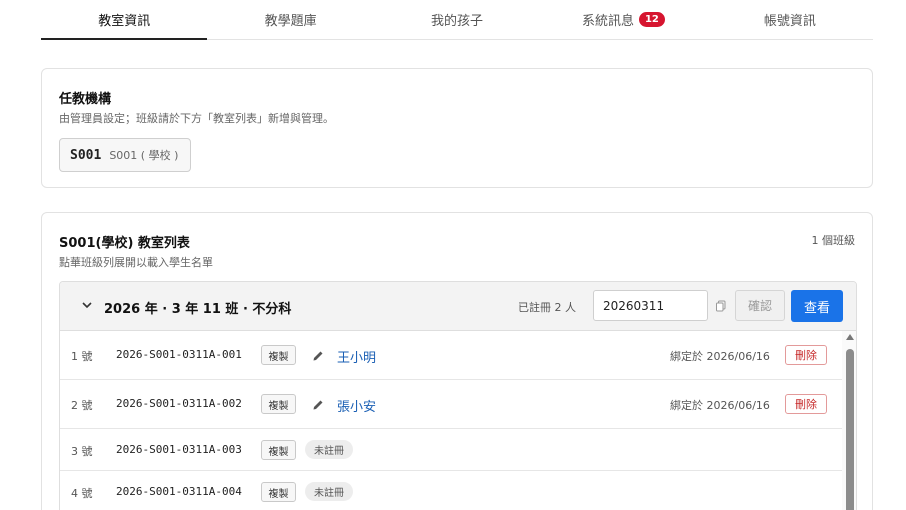 The image size is (906, 510). What do you see at coordinates (547, 307) in the screenshot?
I see `registered-count: 已註冊 2 人` at bounding box center [547, 307].